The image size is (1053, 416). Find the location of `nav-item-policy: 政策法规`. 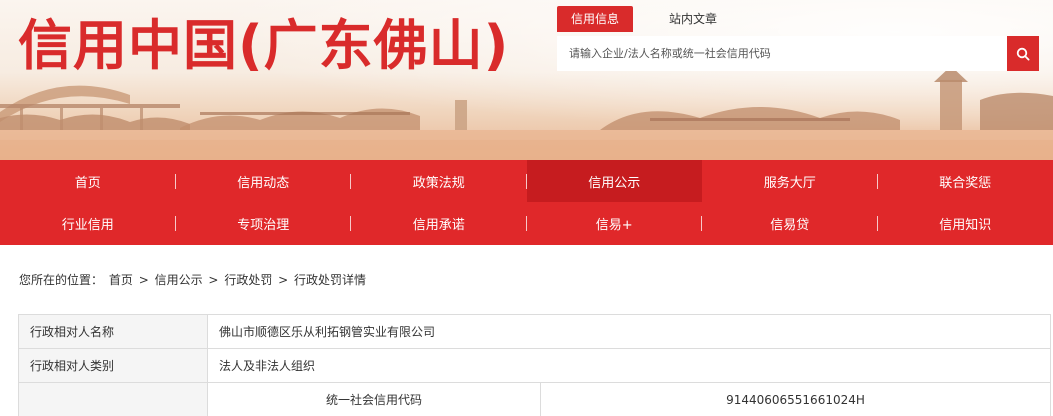

nav-item-policy: 政策法规 is located at coordinates (439, 181).